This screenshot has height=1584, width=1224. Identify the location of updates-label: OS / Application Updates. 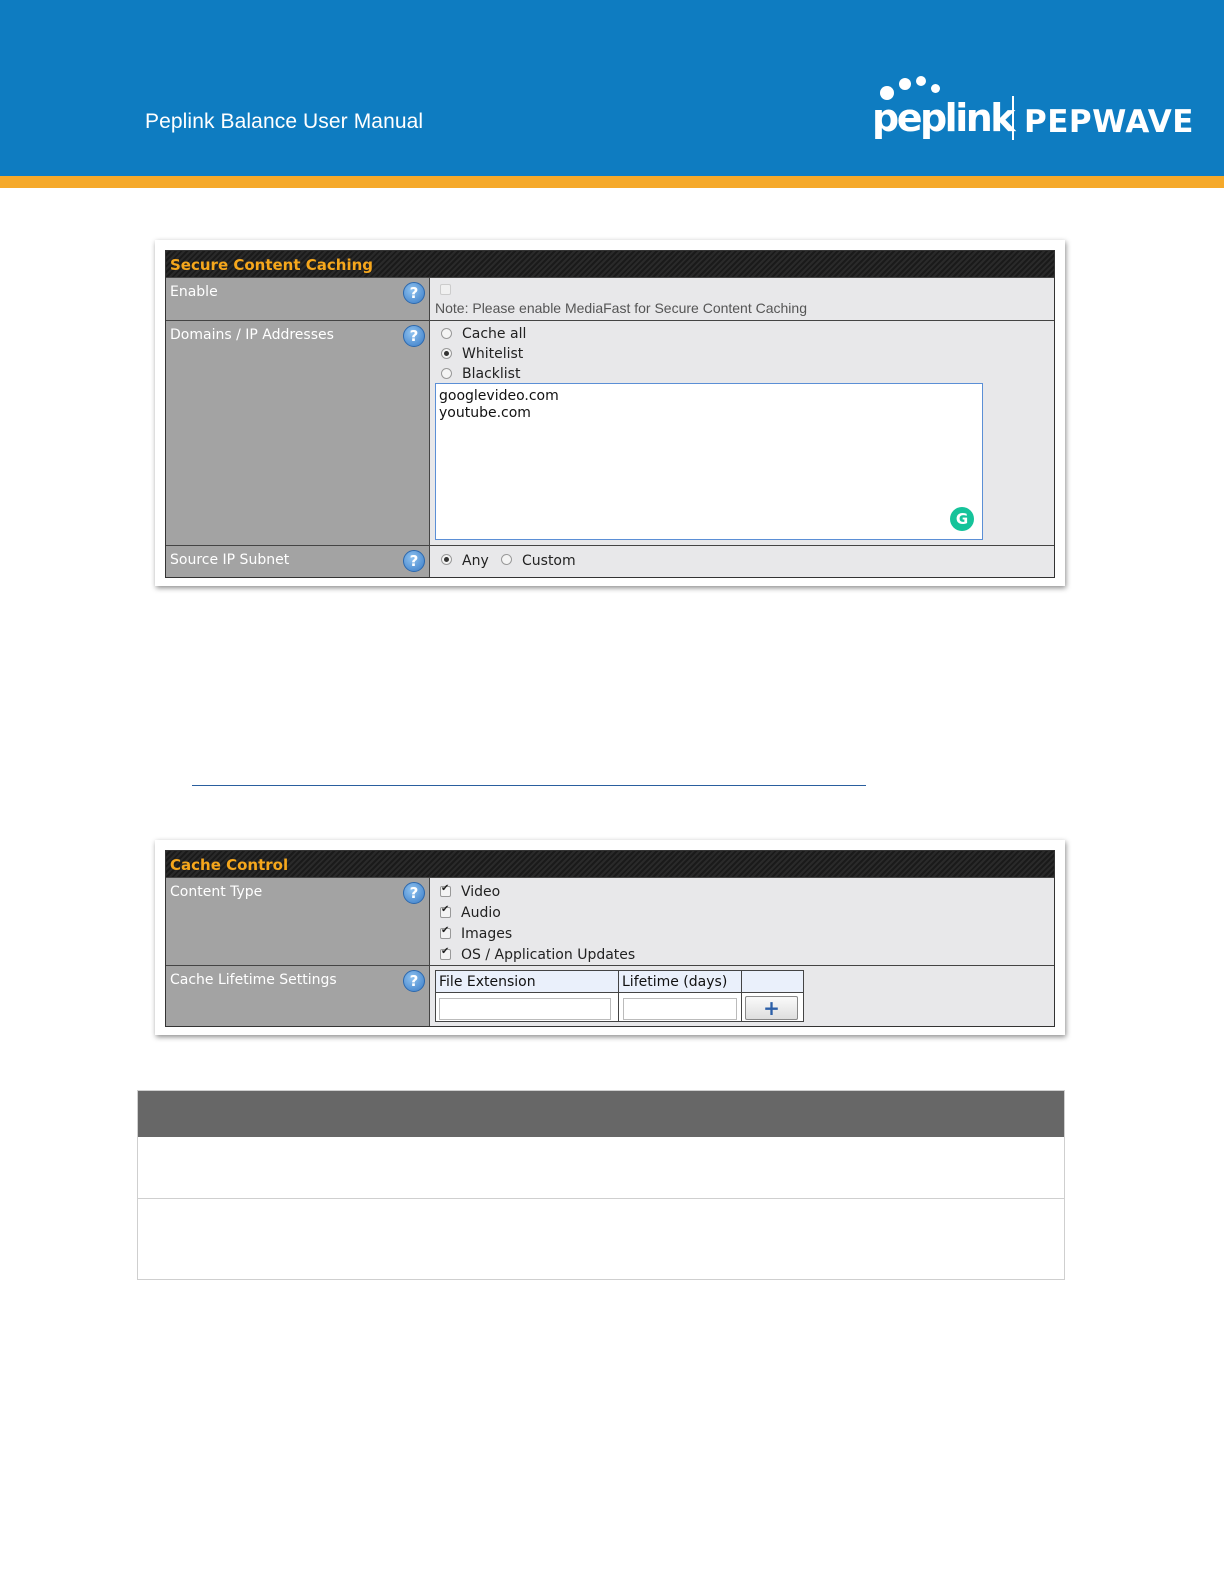
(548, 955).